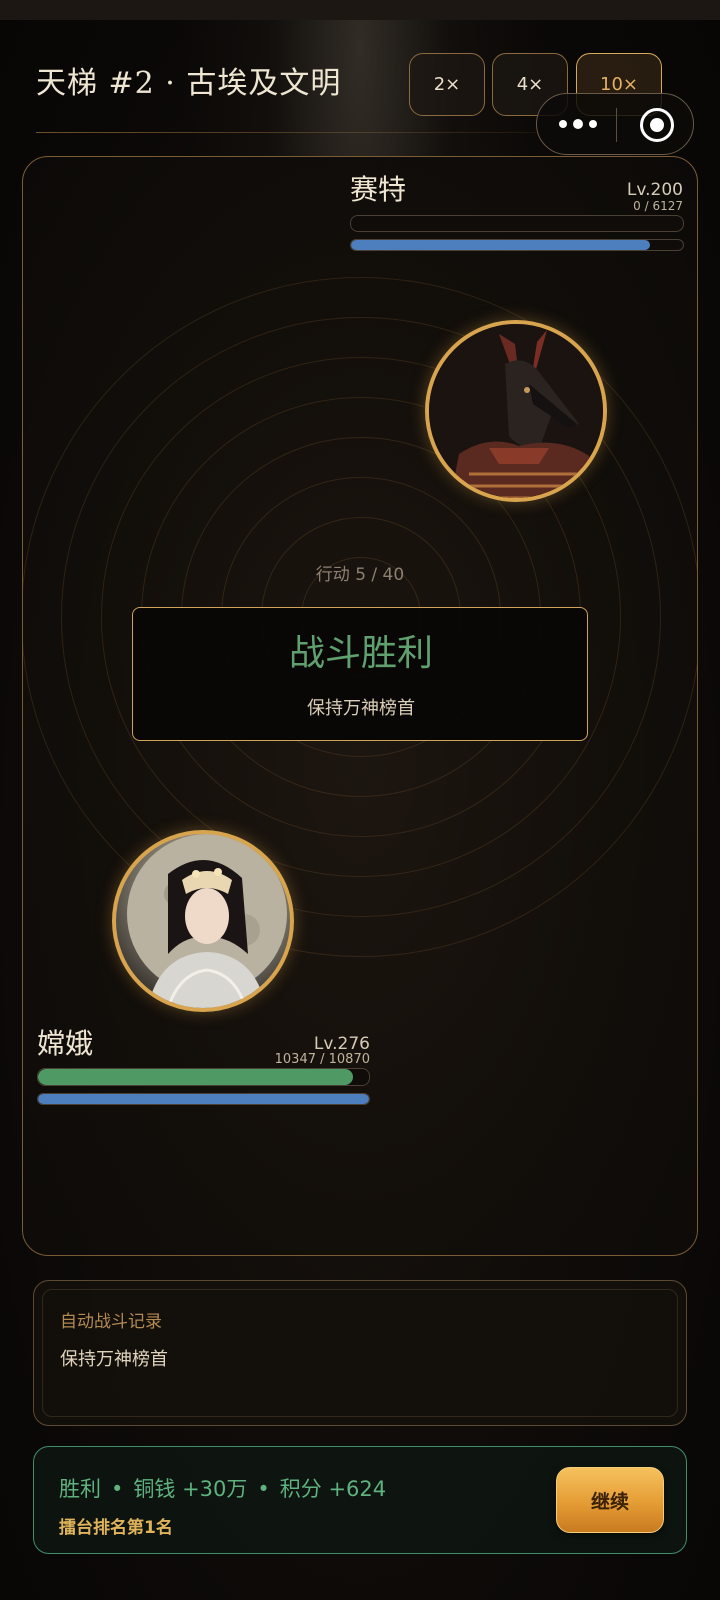 This screenshot has width=720, height=1600. Describe the element at coordinates (657, 125) in the screenshot. I see `close-target-icon` at that location.